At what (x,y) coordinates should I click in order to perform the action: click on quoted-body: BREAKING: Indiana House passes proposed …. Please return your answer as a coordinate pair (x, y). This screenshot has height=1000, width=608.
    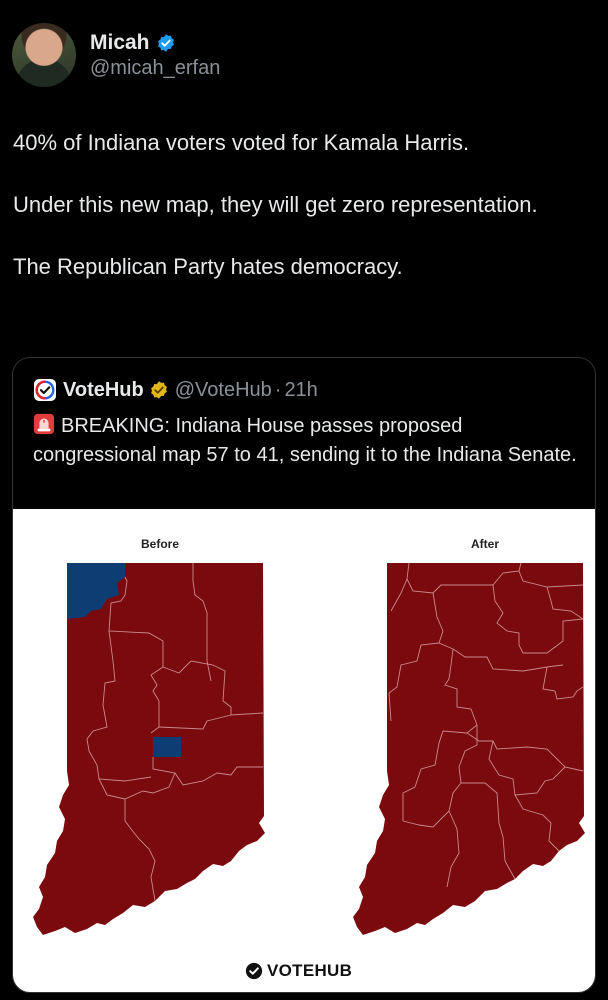
    Looking at the image, I should click on (308, 441).